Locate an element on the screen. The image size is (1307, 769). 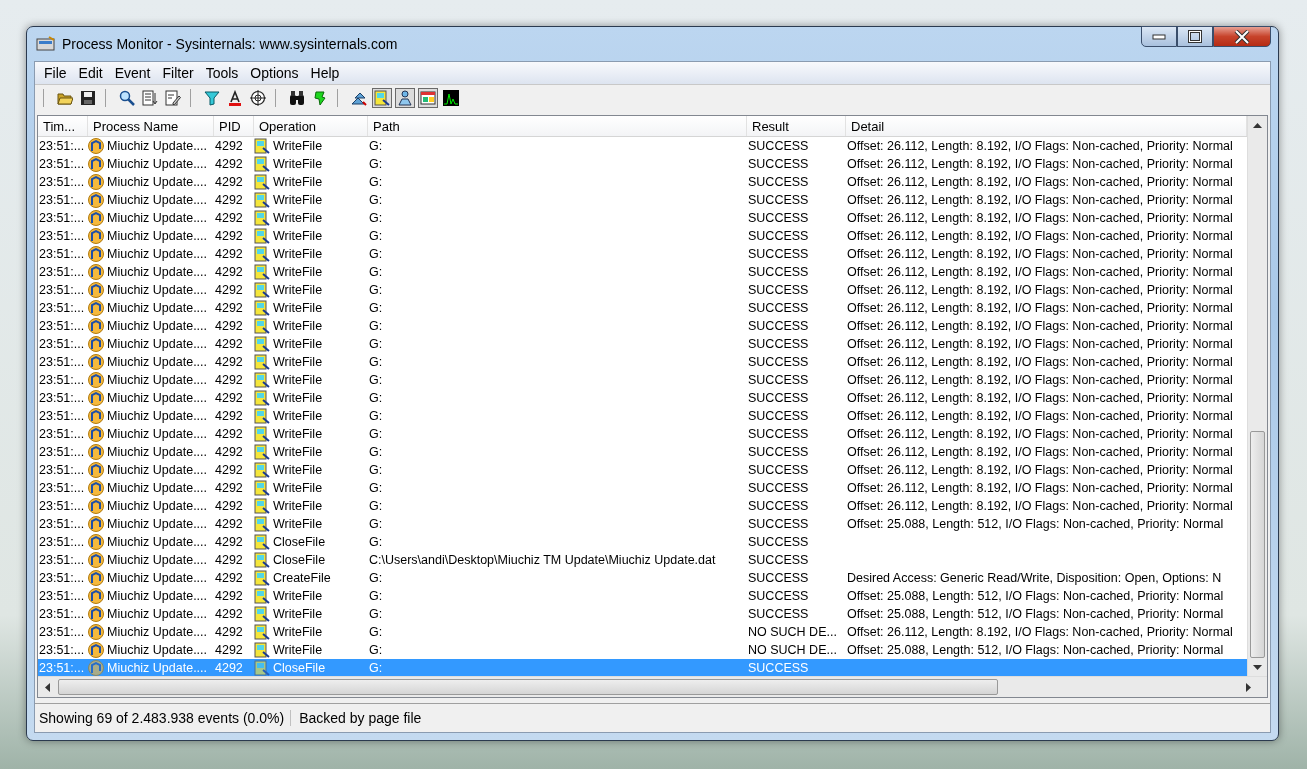
menu-item: Help is located at coordinates (325, 73).